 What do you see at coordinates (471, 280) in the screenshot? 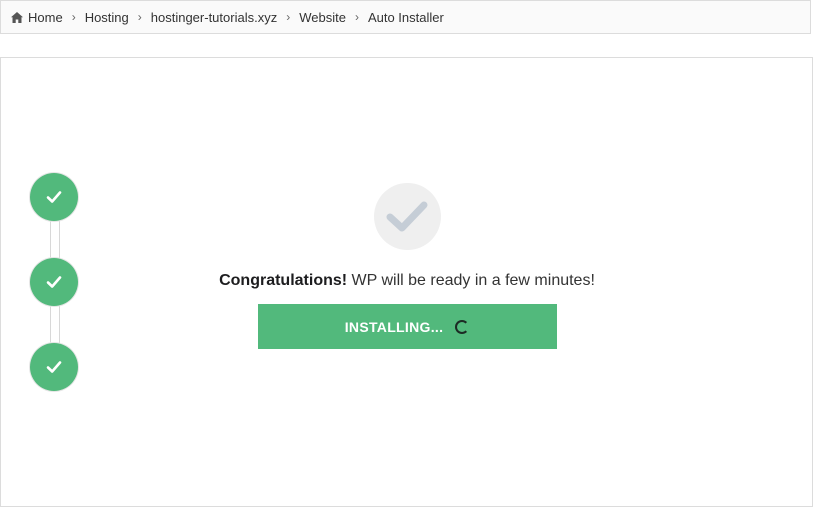
I see `success-text: WP will be ready in a few minutes!` at bounding box center [471, 280].